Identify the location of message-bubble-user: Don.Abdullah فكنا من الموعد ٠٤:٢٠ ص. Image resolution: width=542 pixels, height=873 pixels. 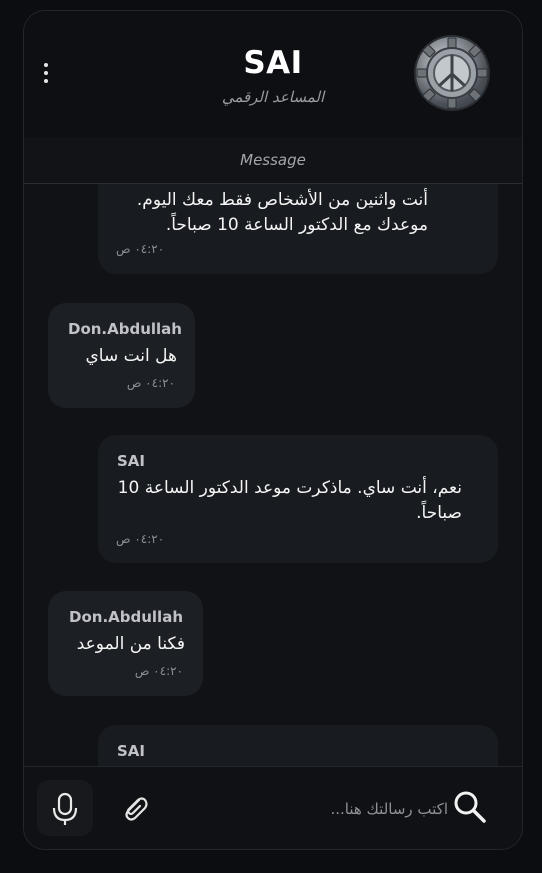
(125, 643).